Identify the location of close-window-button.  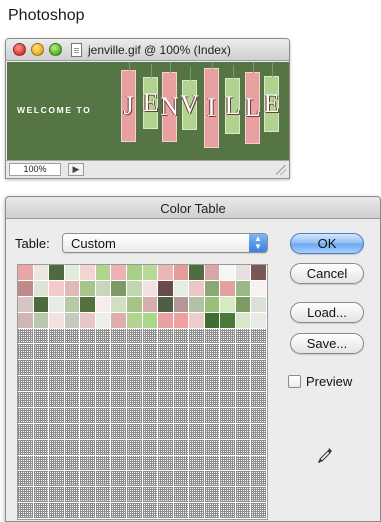
(19, 49).